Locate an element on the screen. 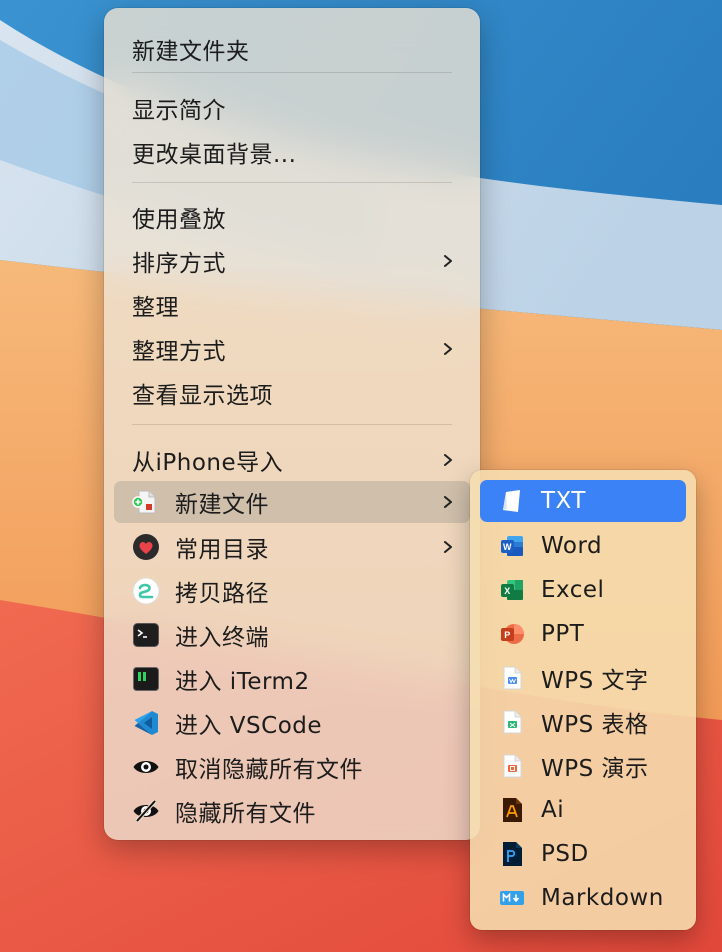 This screenshot has width=722, height=952. menu-item-sort-by: 排序方式 is located at coordinates (292, 261).